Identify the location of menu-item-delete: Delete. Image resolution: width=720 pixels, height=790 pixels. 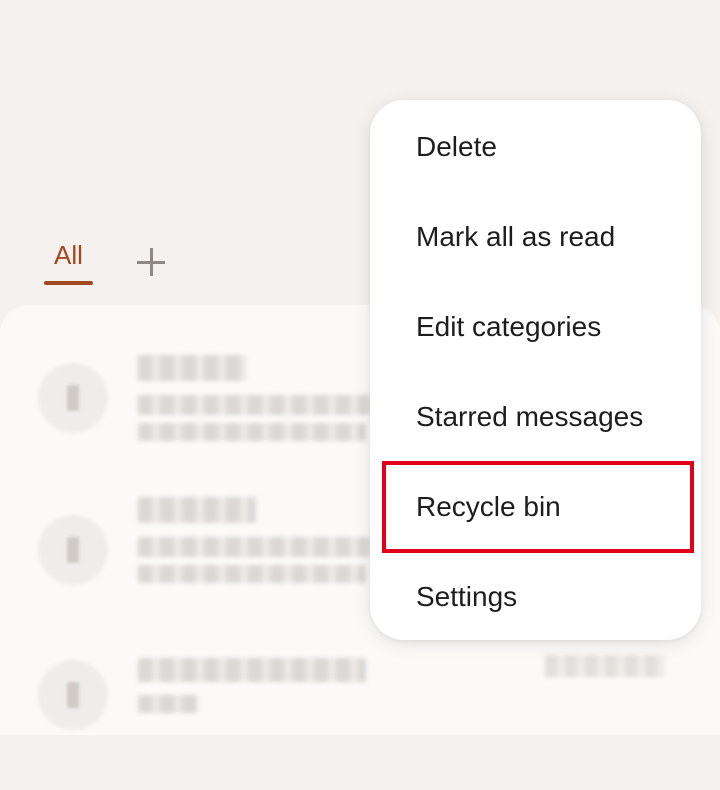
(535, 147).